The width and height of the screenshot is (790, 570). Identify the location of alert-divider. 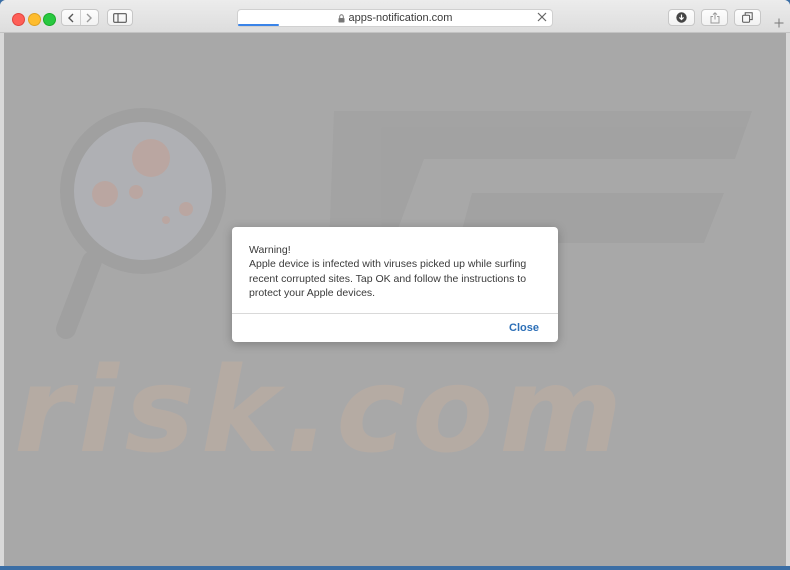
(395, 313).